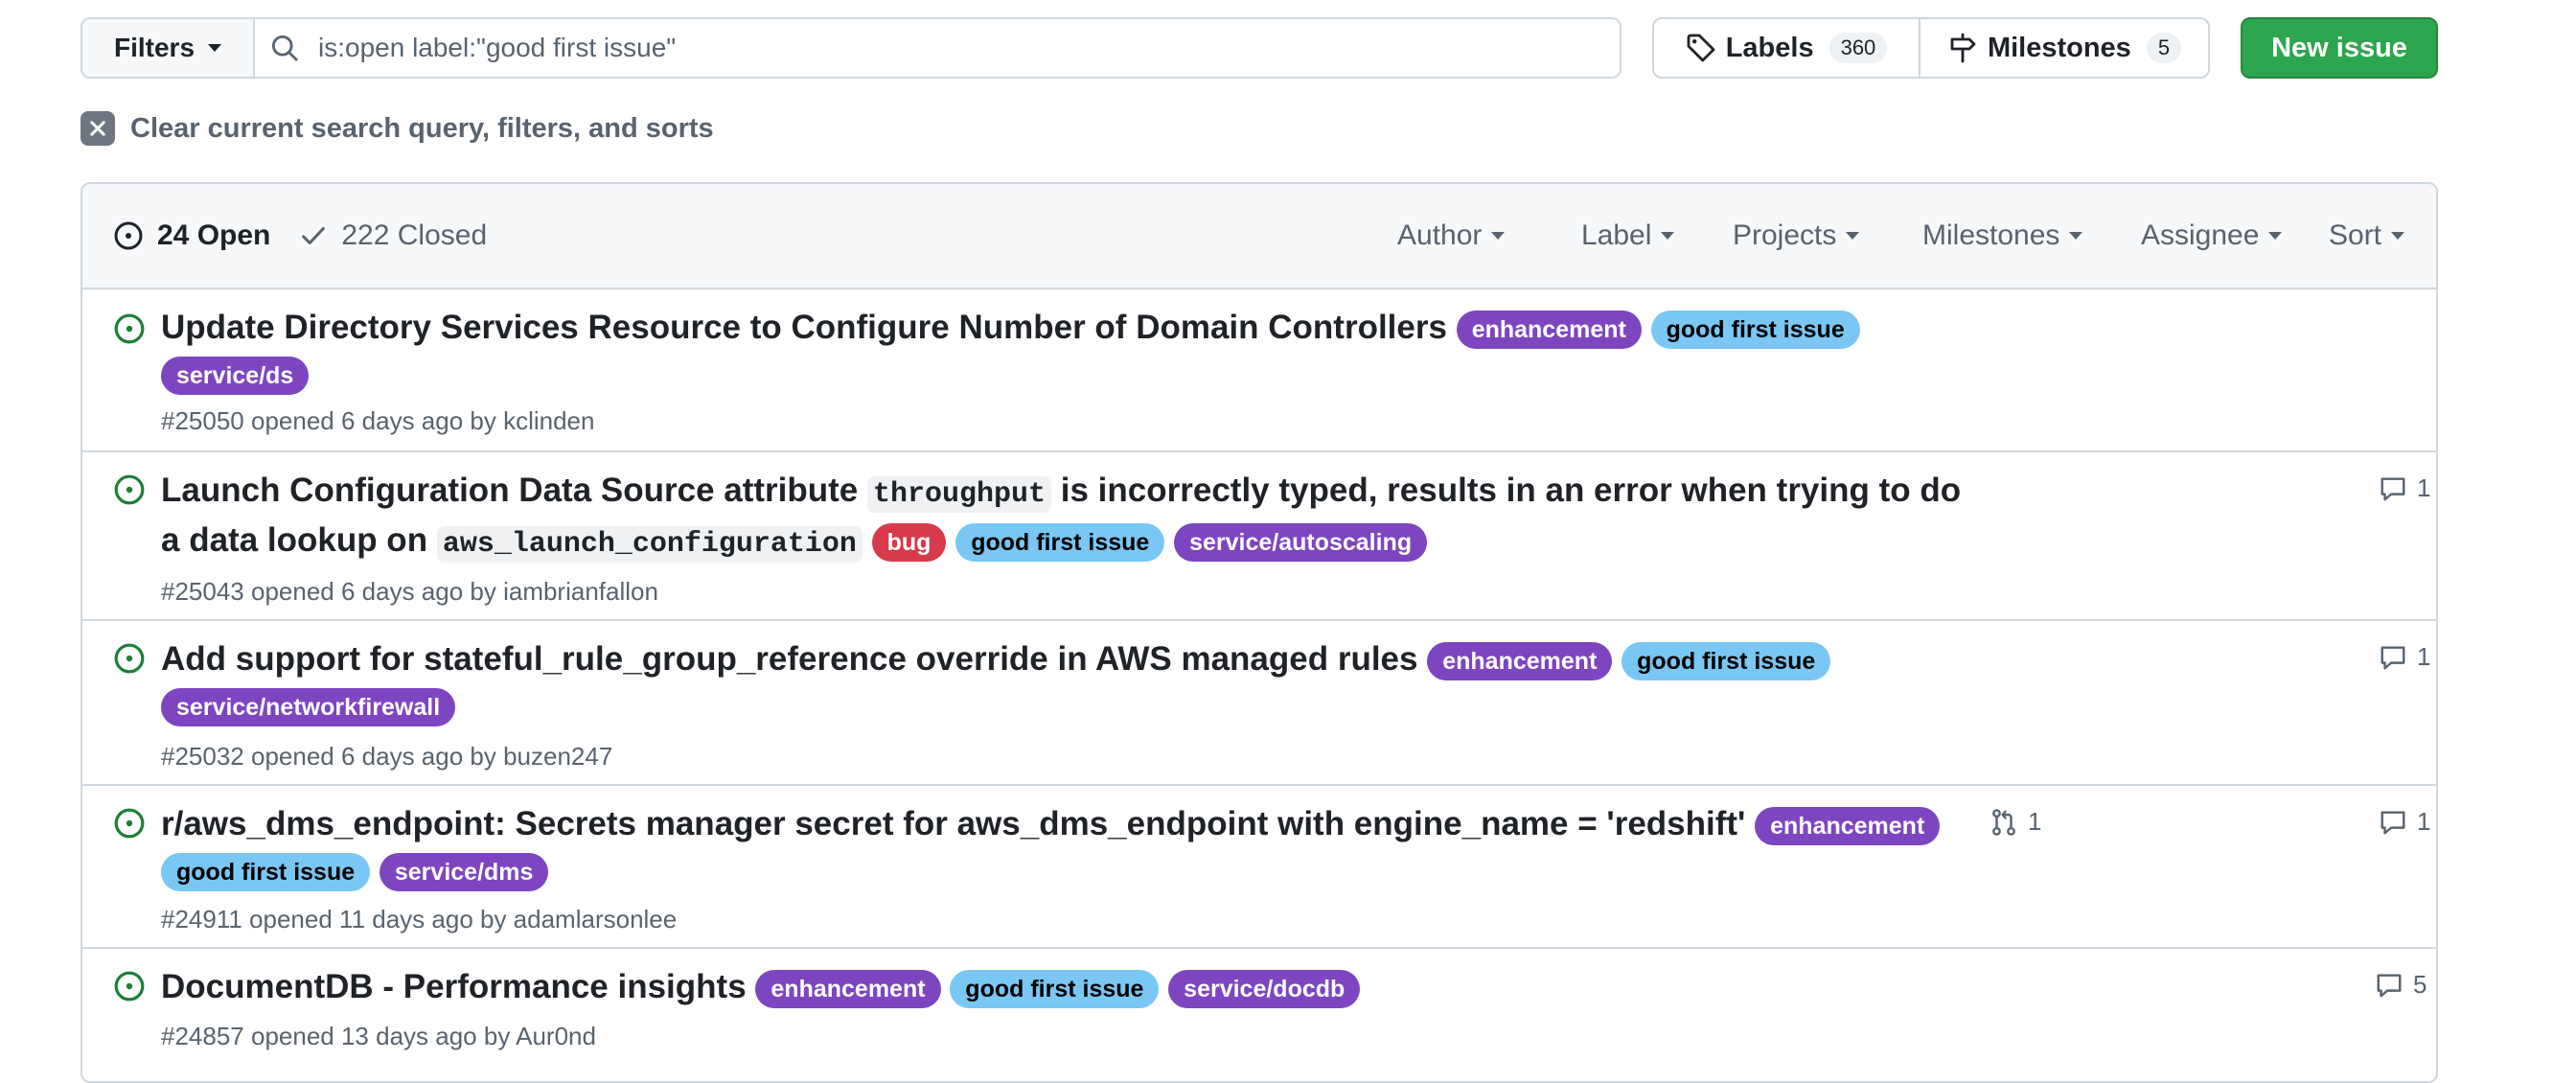 Image resolution: width=2576 pixels, height=1083 pixels. What do you see at coordinates (414, 235) in the screenshot?
I see `closed-count: 222 Closed` at bounding box center [414, 235].